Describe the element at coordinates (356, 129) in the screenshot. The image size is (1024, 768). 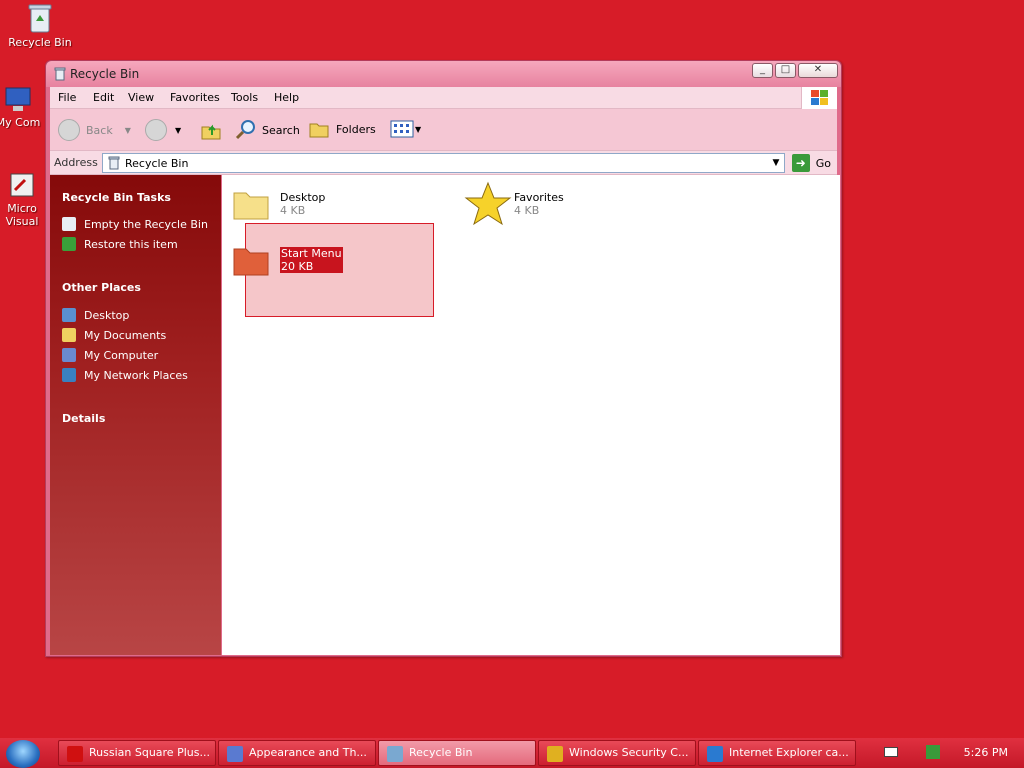
I see `folders-label: Folders` at that location.